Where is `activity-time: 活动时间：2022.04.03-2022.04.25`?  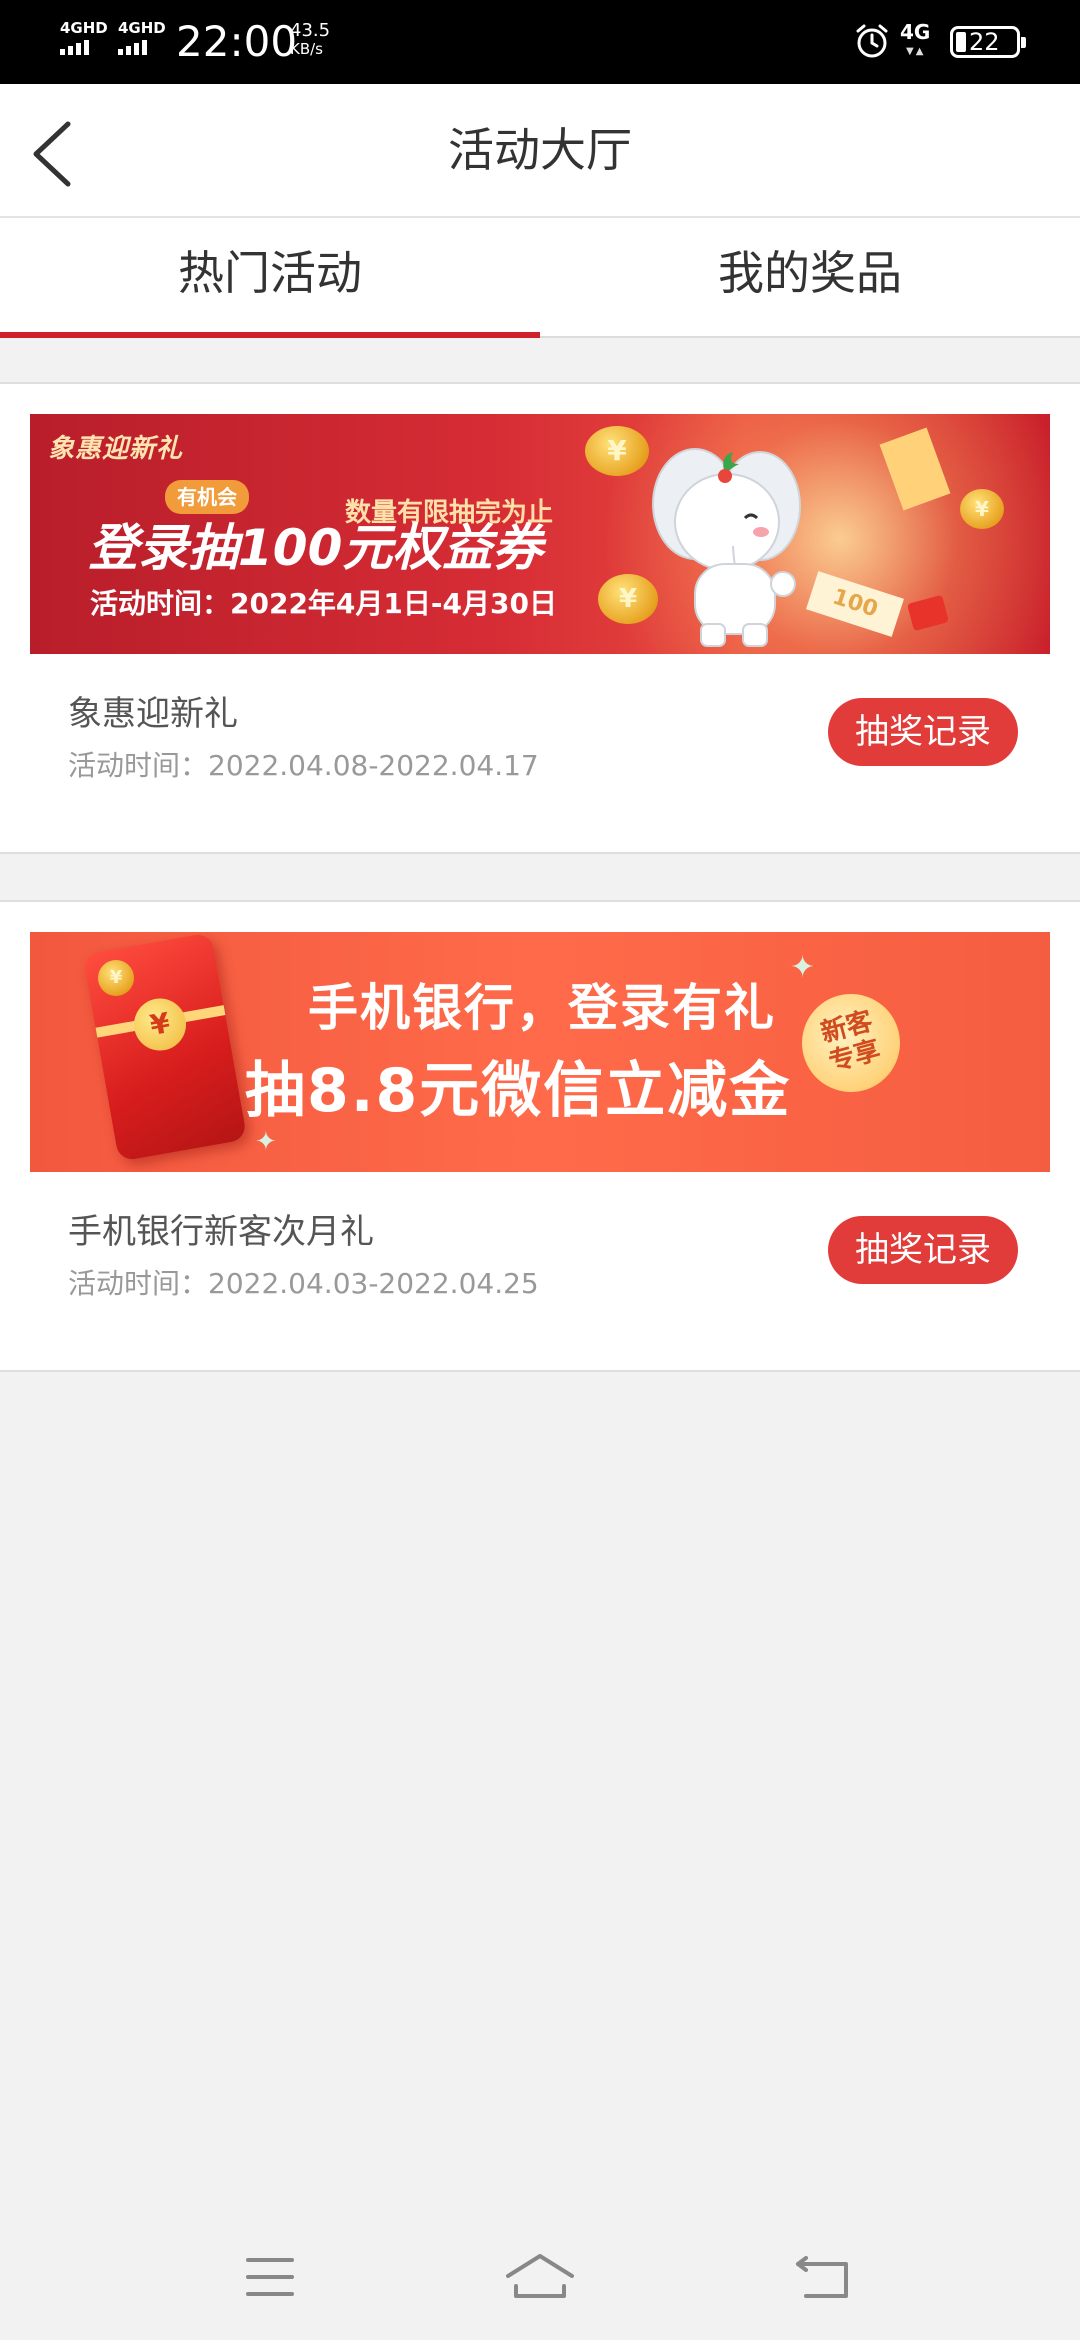
activity-time: 活动时间：2022.04.03-2022.04.25 is located at coordinates (303, 1283).